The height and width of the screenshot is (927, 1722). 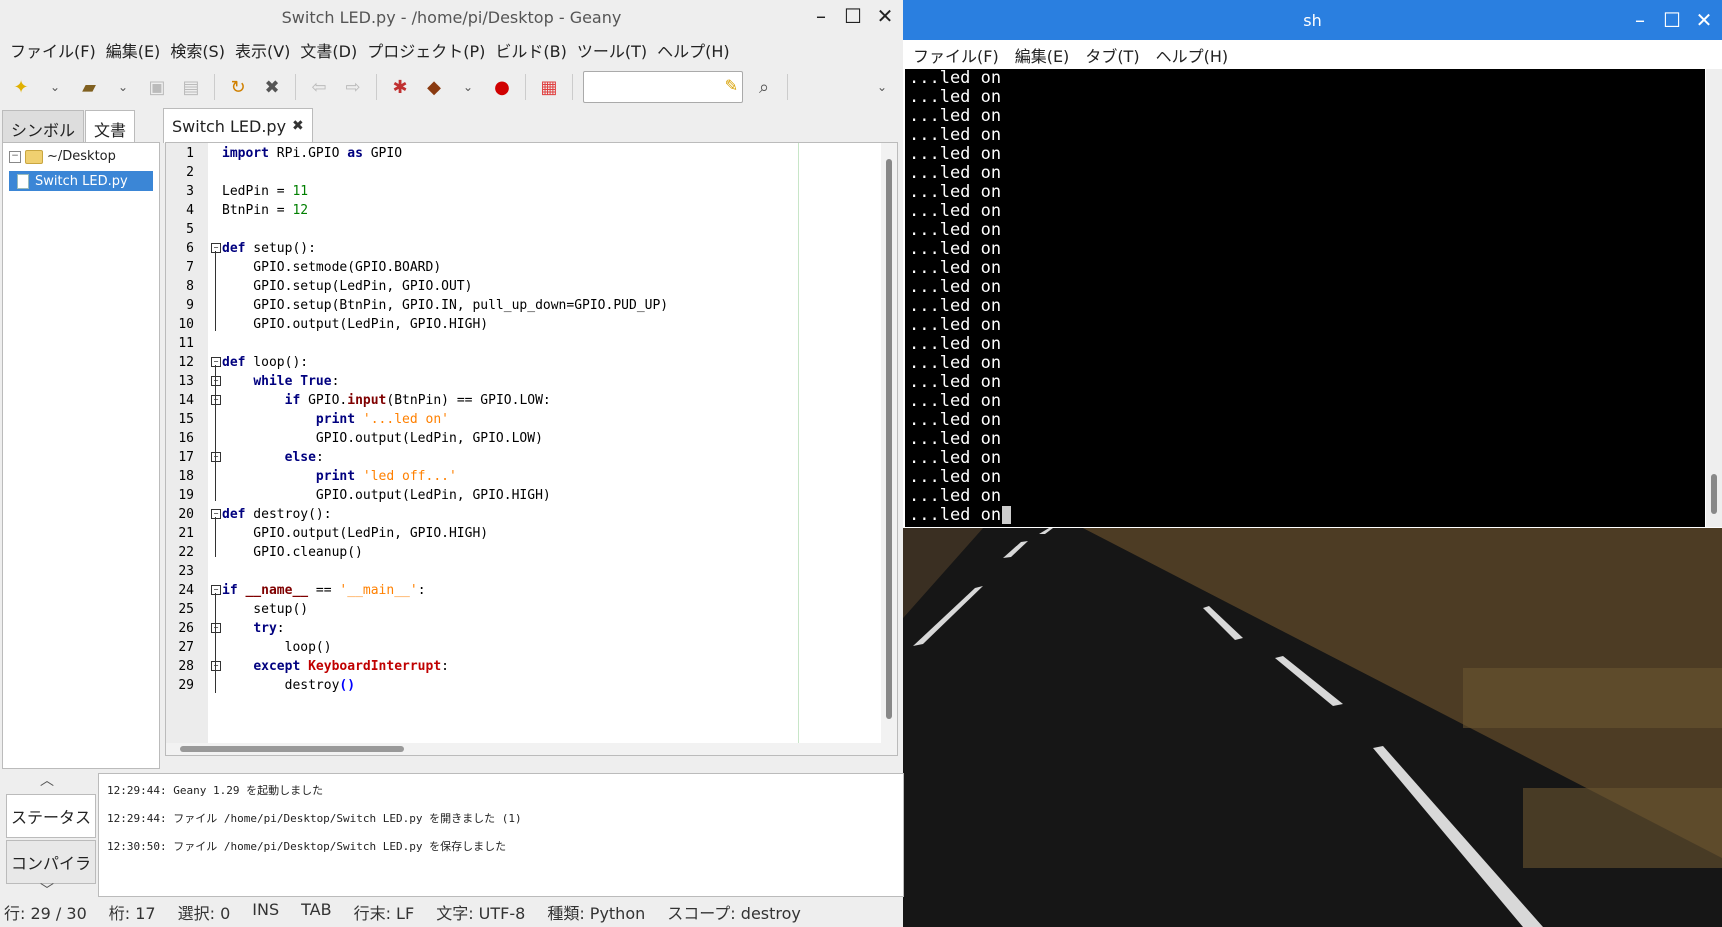 I want to click on code-line: 23, so click(x=186, y=571).